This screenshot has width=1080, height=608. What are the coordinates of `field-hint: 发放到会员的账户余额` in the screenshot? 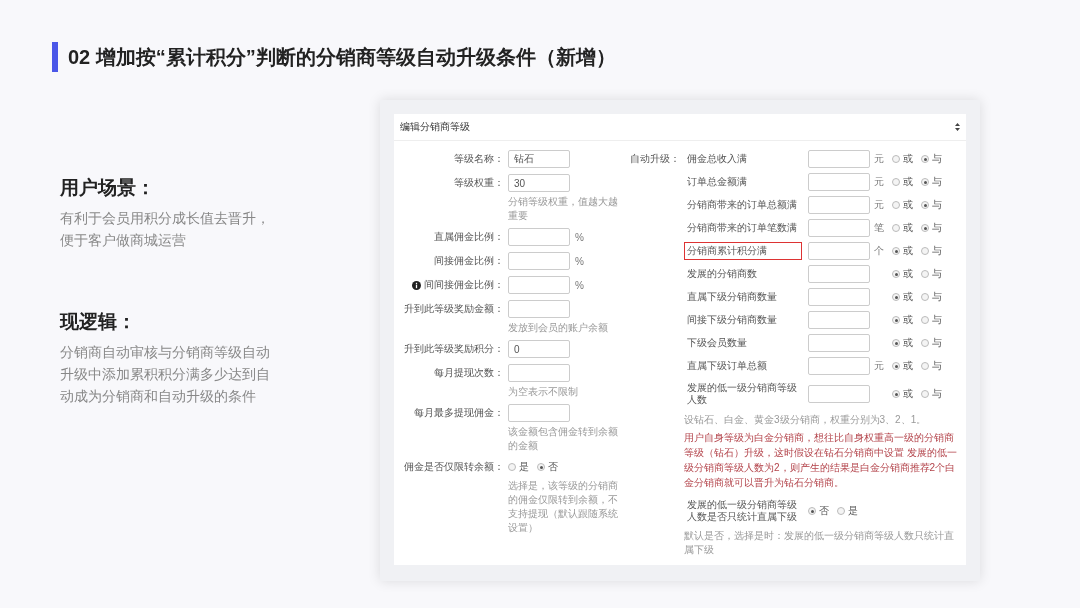 It's located at (558, 328).